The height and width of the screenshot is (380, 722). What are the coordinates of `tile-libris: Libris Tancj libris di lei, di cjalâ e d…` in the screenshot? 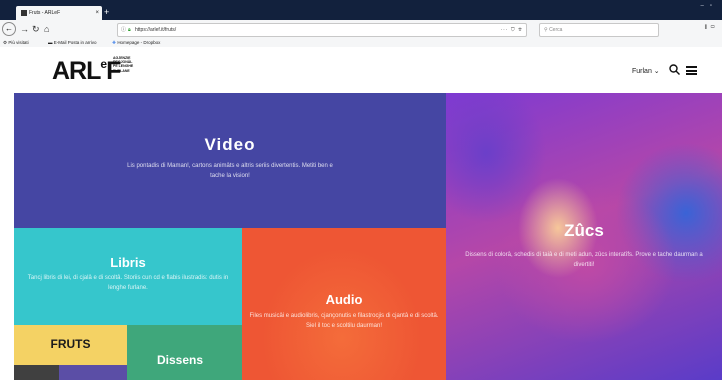 It's located at (128, 276).